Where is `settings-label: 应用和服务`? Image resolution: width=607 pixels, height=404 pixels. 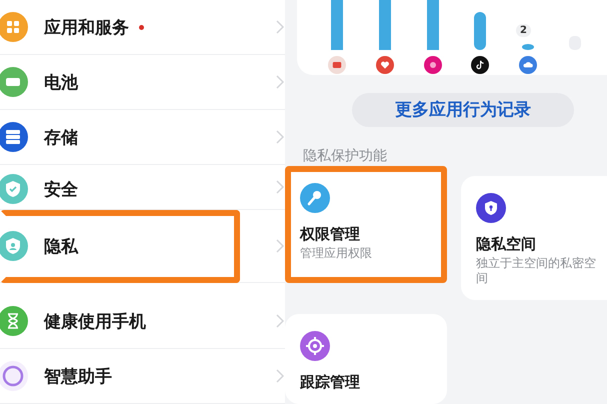 settings-label: 应用和服务 is located at coordinates (86, 27).